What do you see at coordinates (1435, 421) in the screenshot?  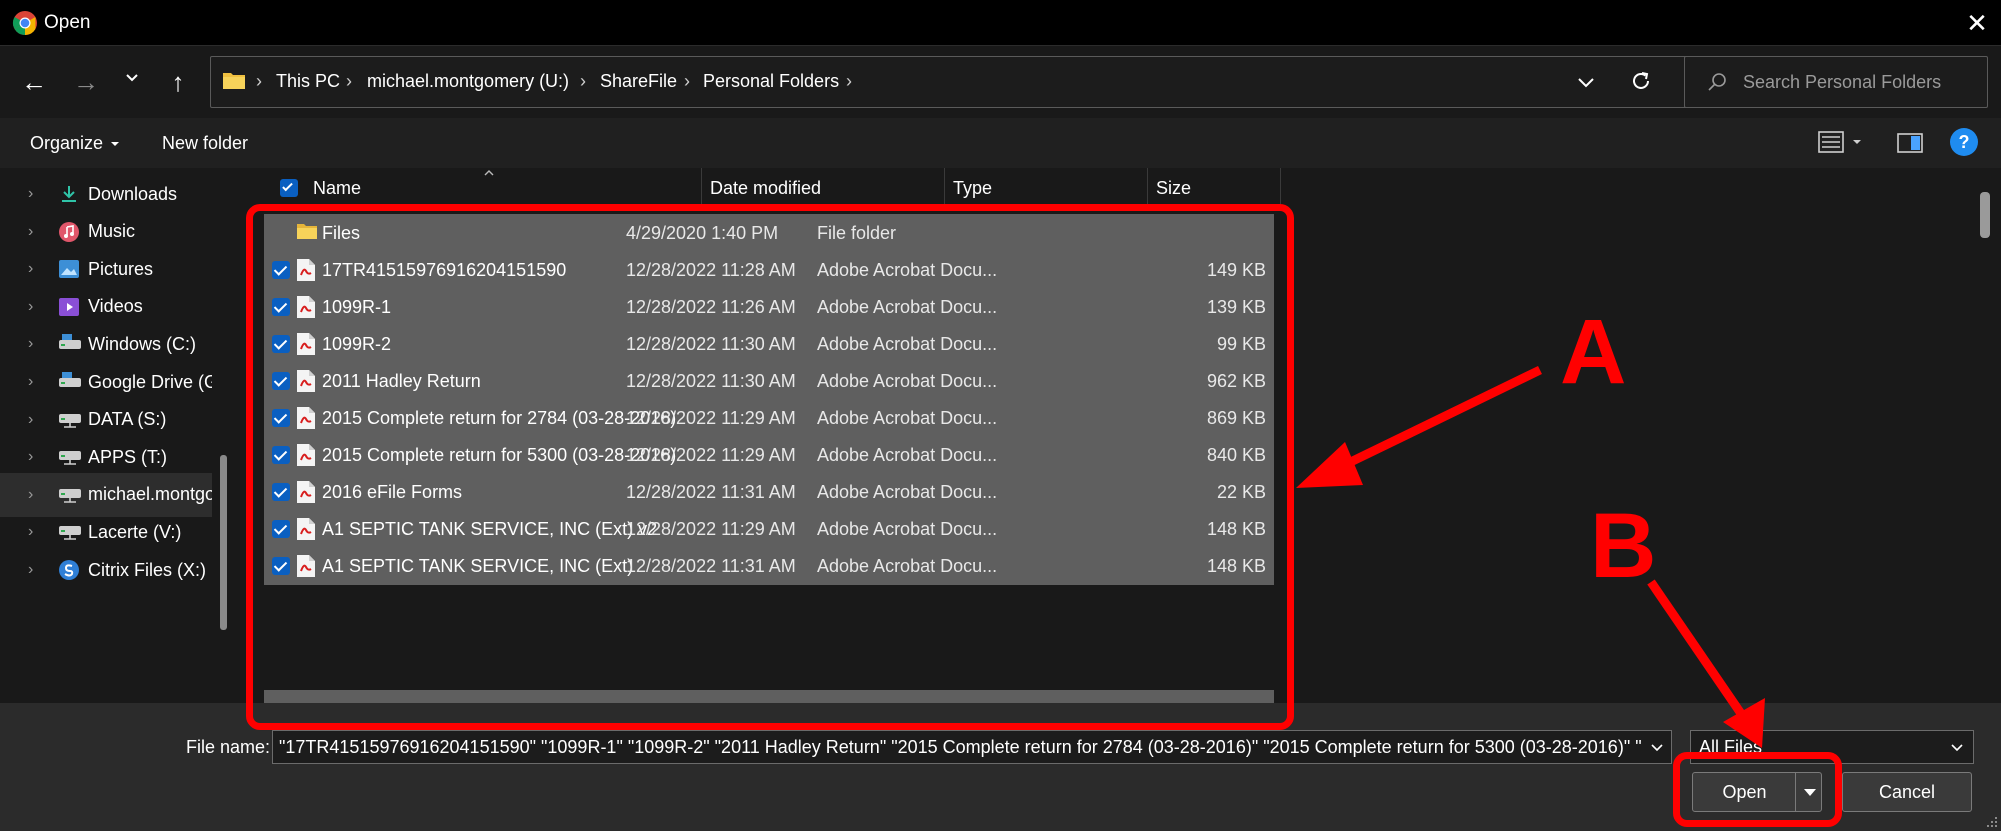 I see `annotation-arrow-a` at bounding box center [1435, 421].